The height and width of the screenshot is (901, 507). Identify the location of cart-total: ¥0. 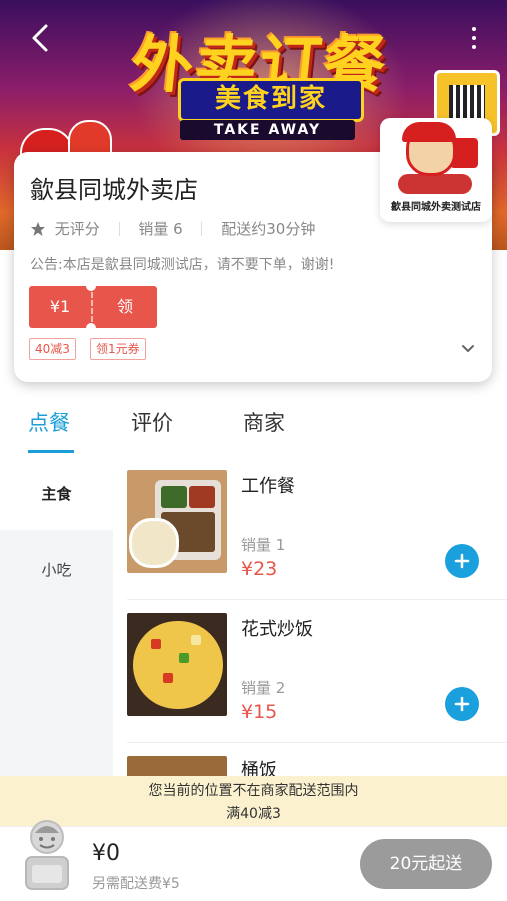
(106, 853).